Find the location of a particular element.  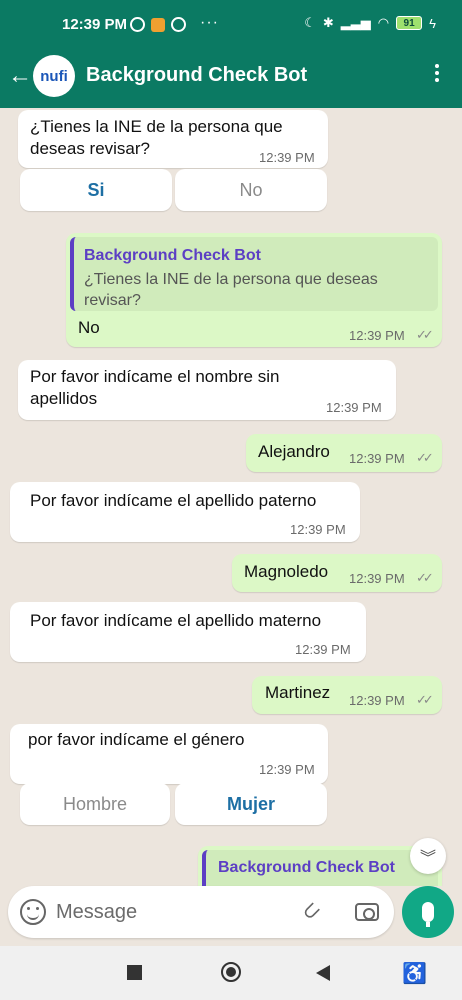

battery-icon: 91 is located at coordinates (409, 23).